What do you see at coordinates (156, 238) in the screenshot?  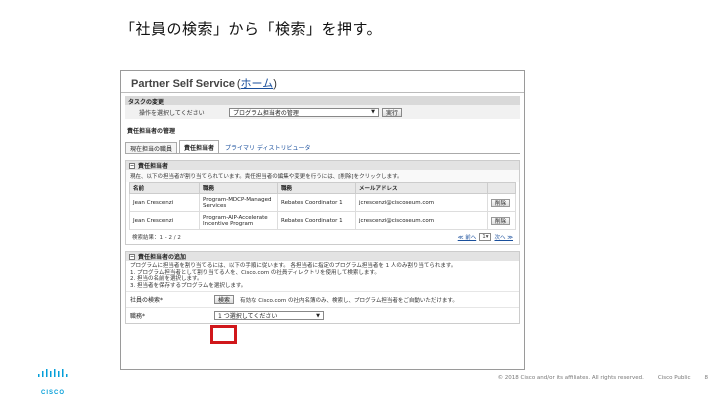 I see `result-count: 検索結果：1 - 2 / 2` at bounding box center [156, 238].